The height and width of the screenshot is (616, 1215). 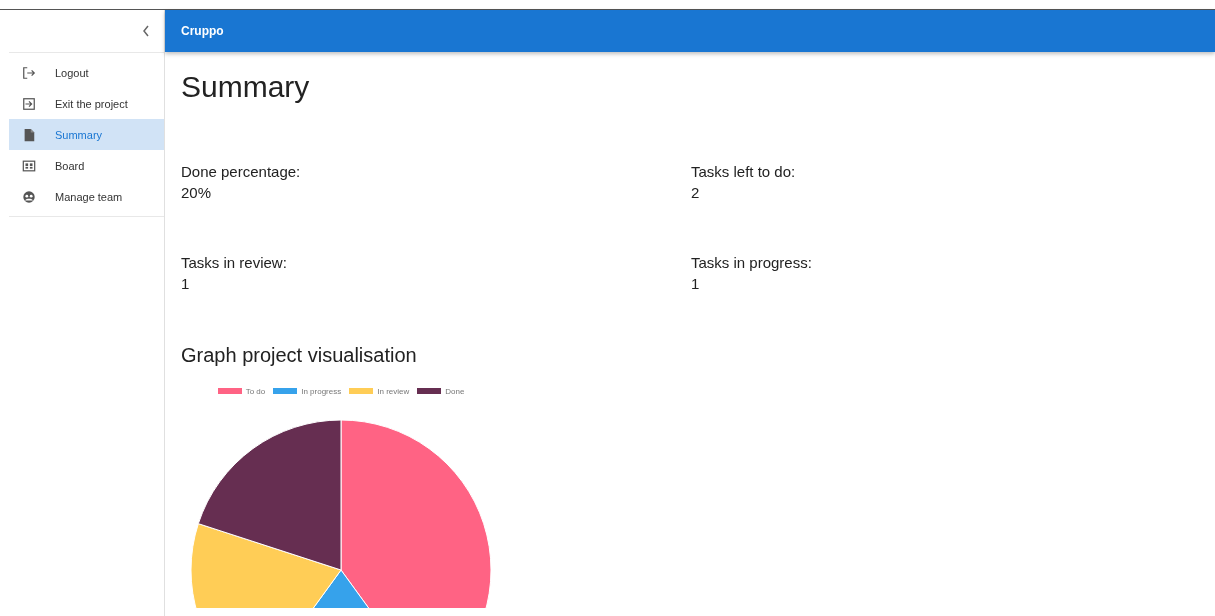 What do you see at coordinates (202, 31) in the screenshot?
I see `app-title: Cruppo` at bounding box center [202, 31].